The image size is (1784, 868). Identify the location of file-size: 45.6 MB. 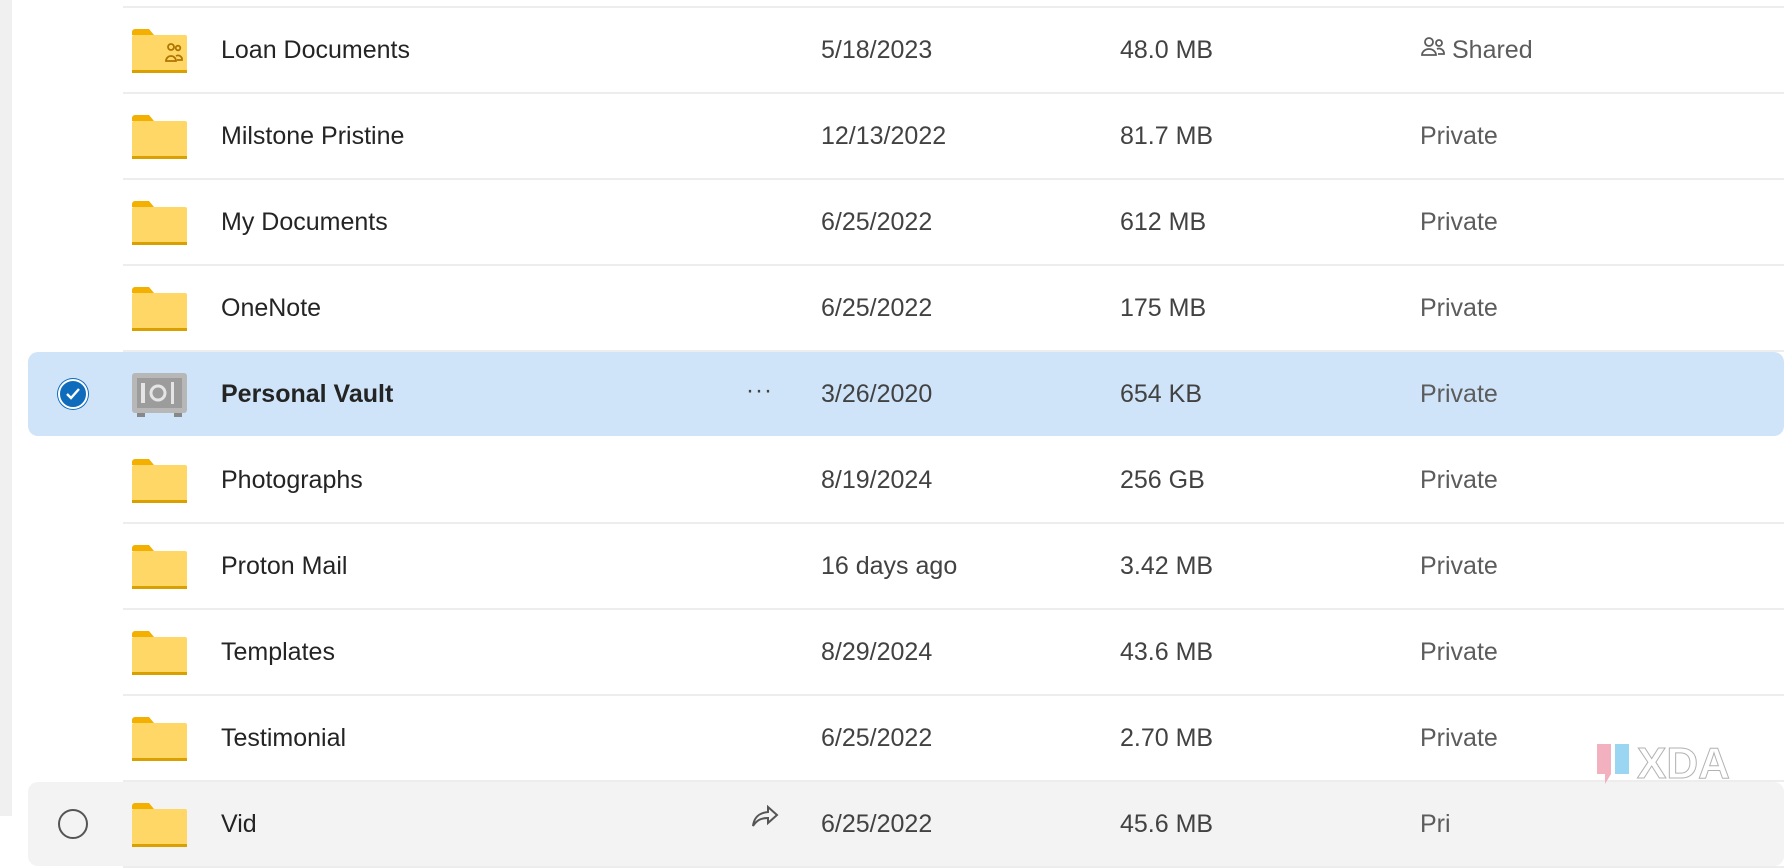
(1167, 824).